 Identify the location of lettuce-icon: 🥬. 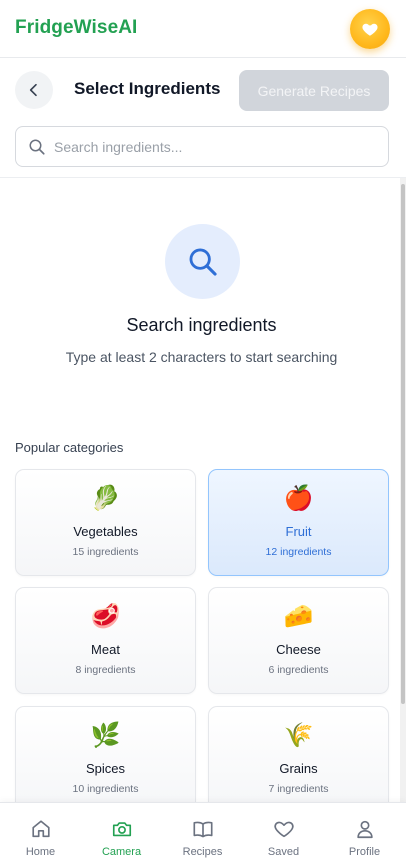
(105, 498).